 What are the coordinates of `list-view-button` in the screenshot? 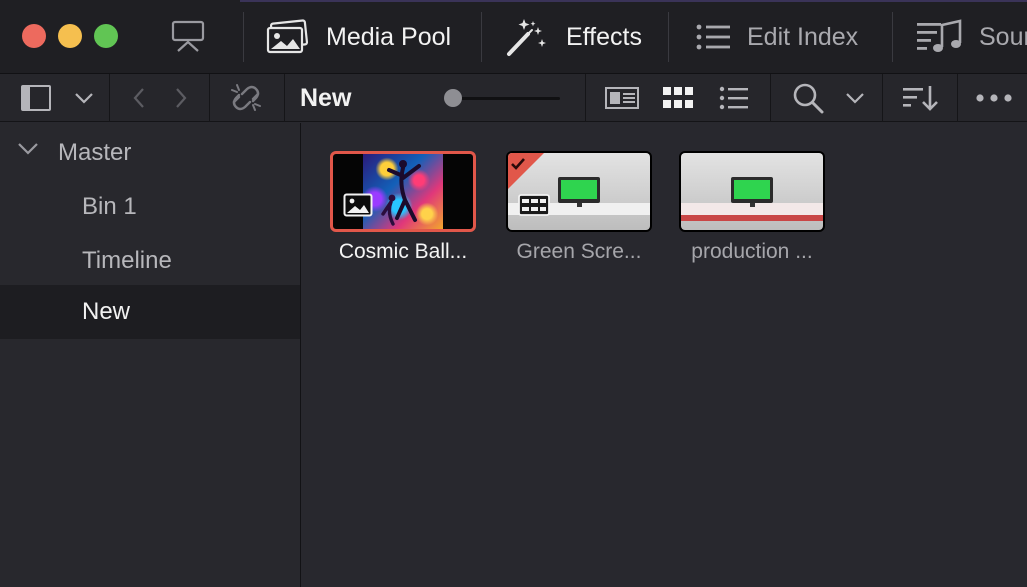 It's located at (734, 98).